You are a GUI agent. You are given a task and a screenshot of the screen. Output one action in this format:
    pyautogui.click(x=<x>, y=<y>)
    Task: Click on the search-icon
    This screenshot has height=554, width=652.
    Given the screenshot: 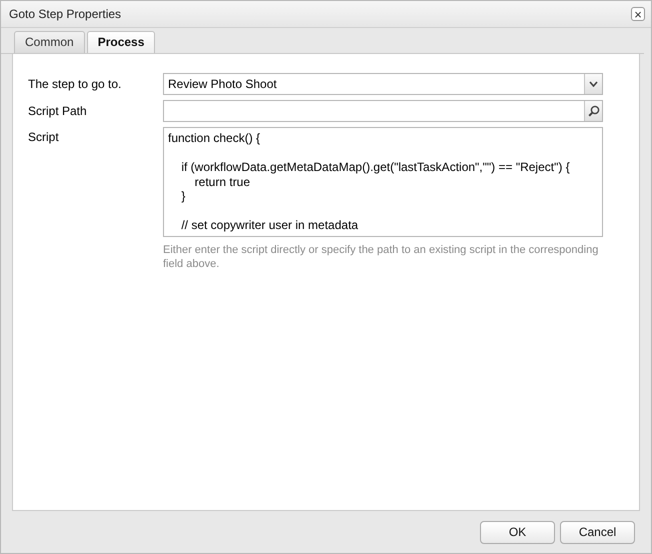 What is the action you would take?
    pyautogui.click(x=594, y=111)
    